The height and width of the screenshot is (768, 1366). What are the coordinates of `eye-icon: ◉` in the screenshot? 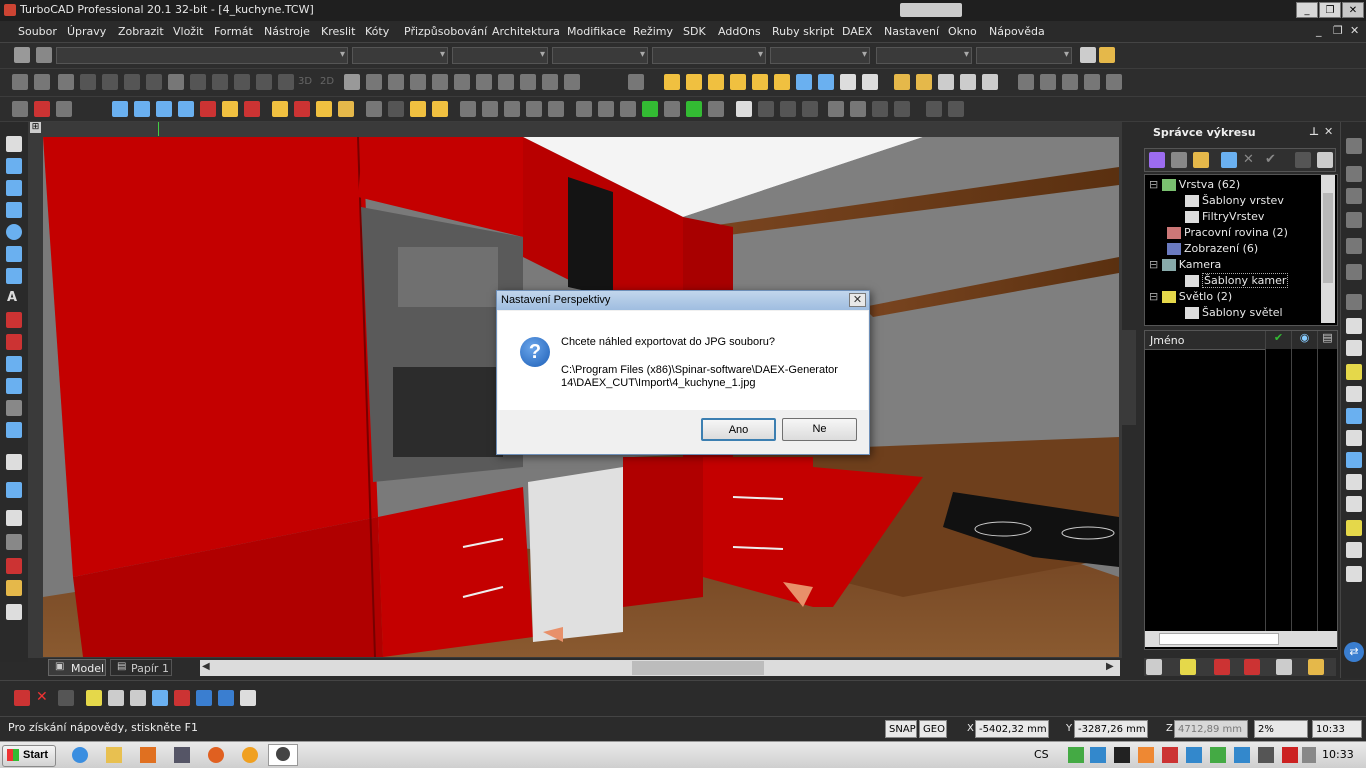 It's located at (1304, 340).